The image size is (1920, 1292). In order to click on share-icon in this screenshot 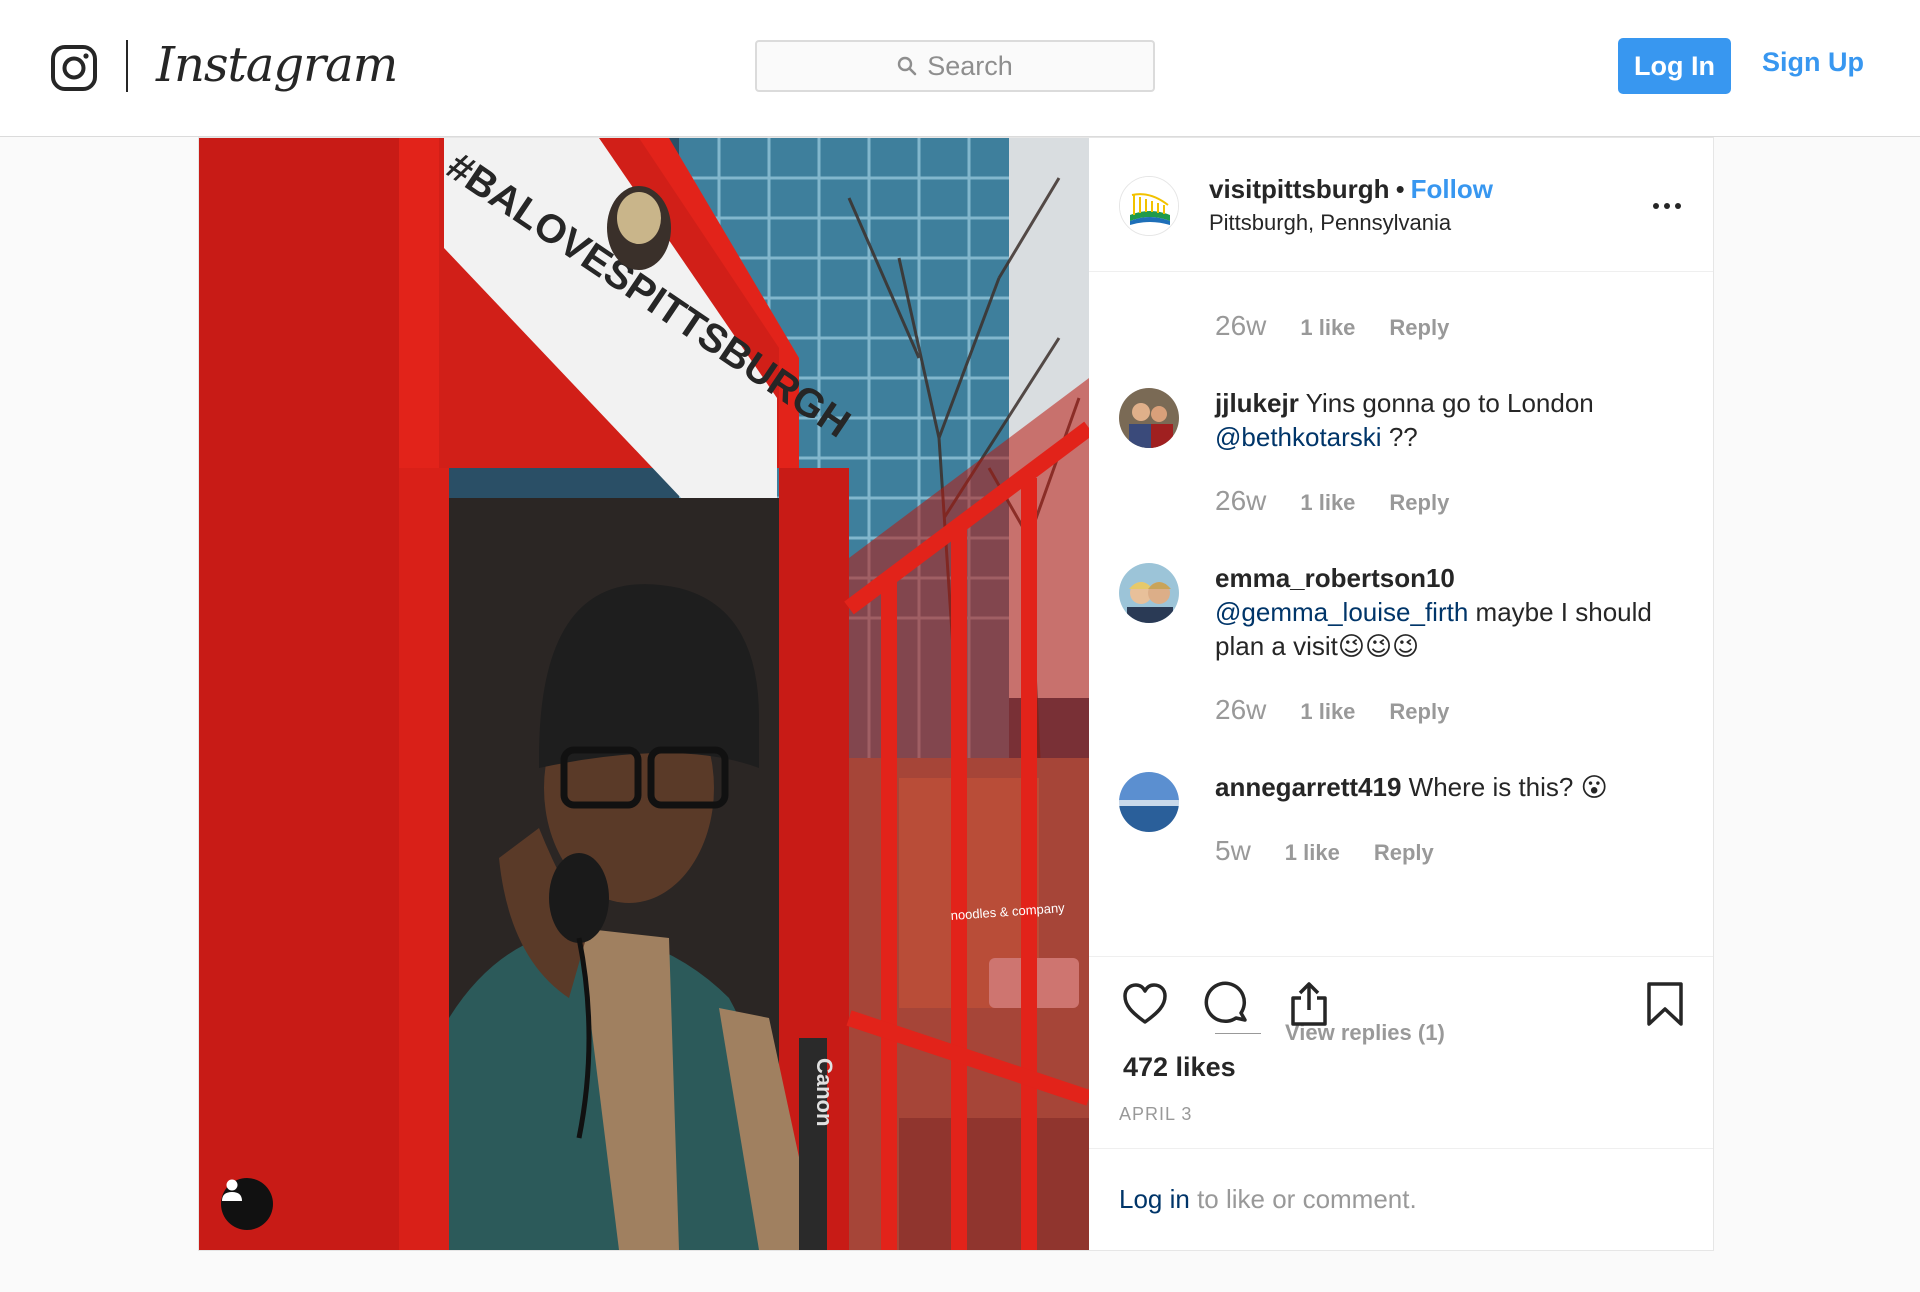, I will do `click(1309, 1004)`.